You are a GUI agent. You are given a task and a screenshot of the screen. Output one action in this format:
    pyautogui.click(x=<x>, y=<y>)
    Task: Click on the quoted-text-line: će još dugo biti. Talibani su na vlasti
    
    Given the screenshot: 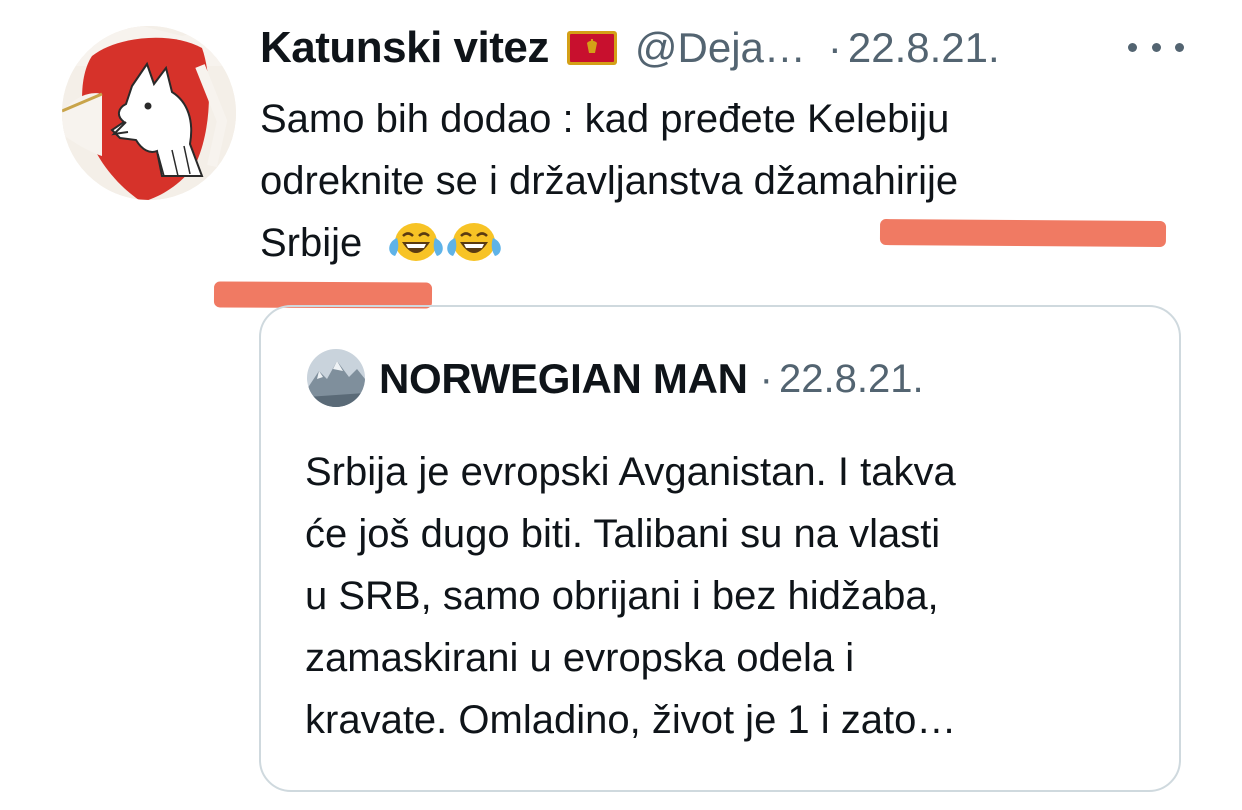 What is the action you would take?
    pyautogui.click(x=623, y=534)
    